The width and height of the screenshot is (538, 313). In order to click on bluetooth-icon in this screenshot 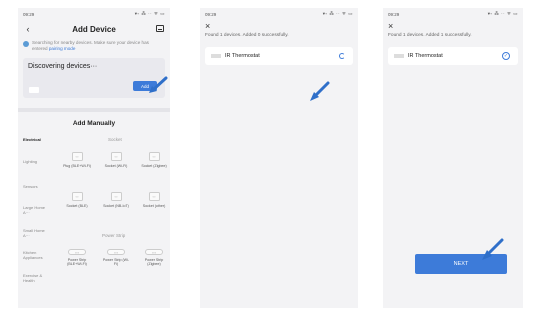, I will do `click(26, 44)`.